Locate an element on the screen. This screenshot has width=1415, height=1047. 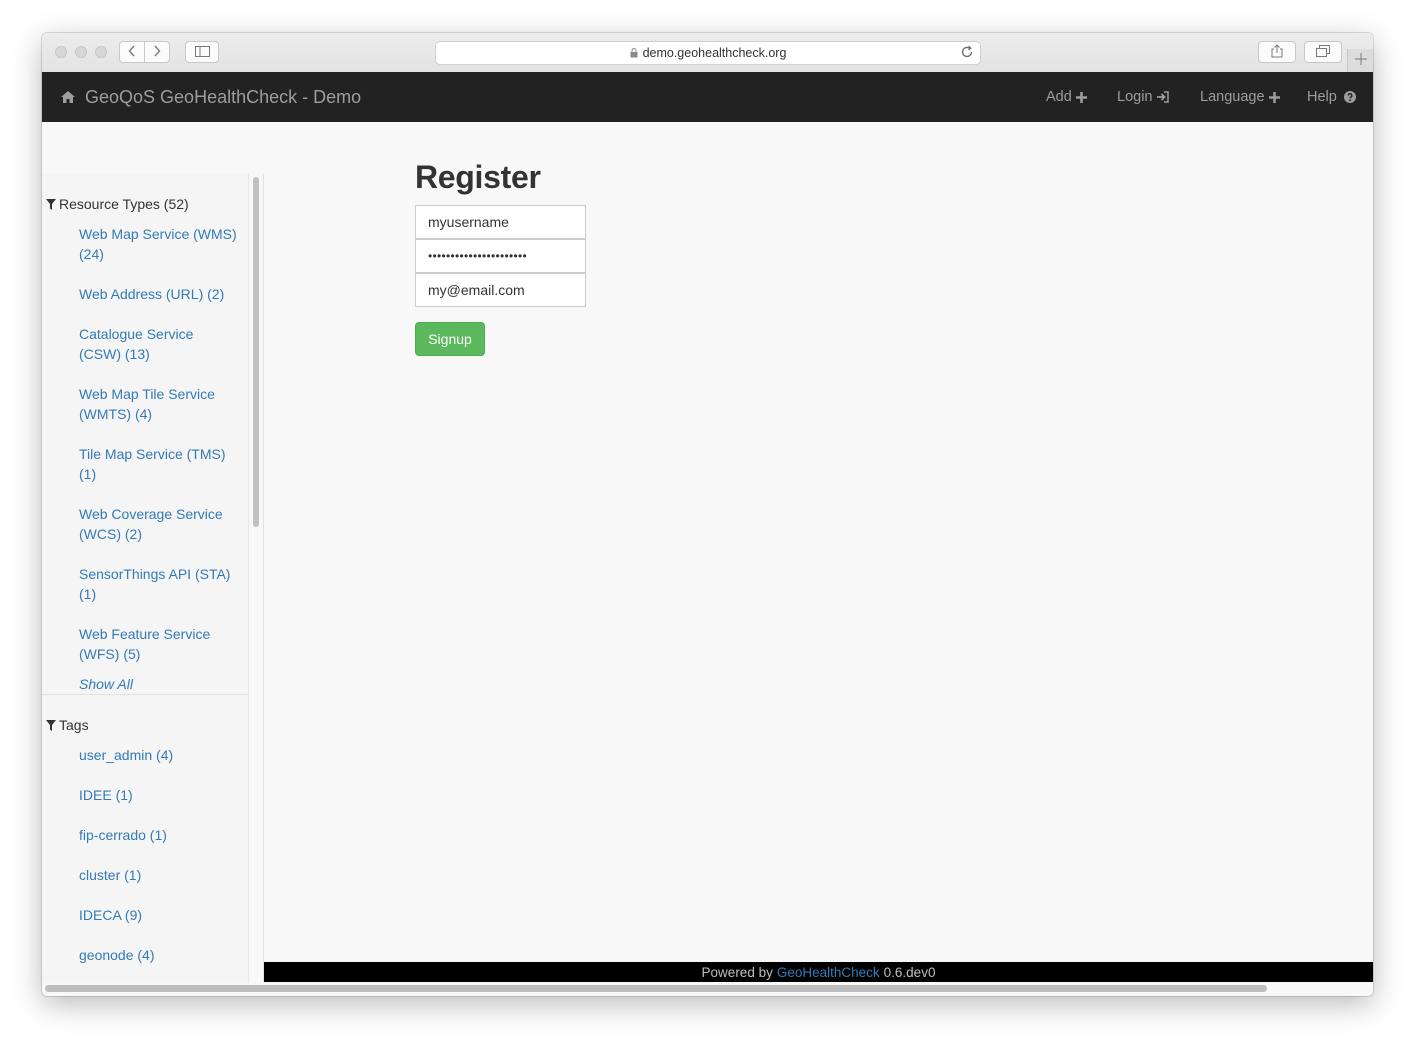
login-icon is located at coordinates (1163, 97).